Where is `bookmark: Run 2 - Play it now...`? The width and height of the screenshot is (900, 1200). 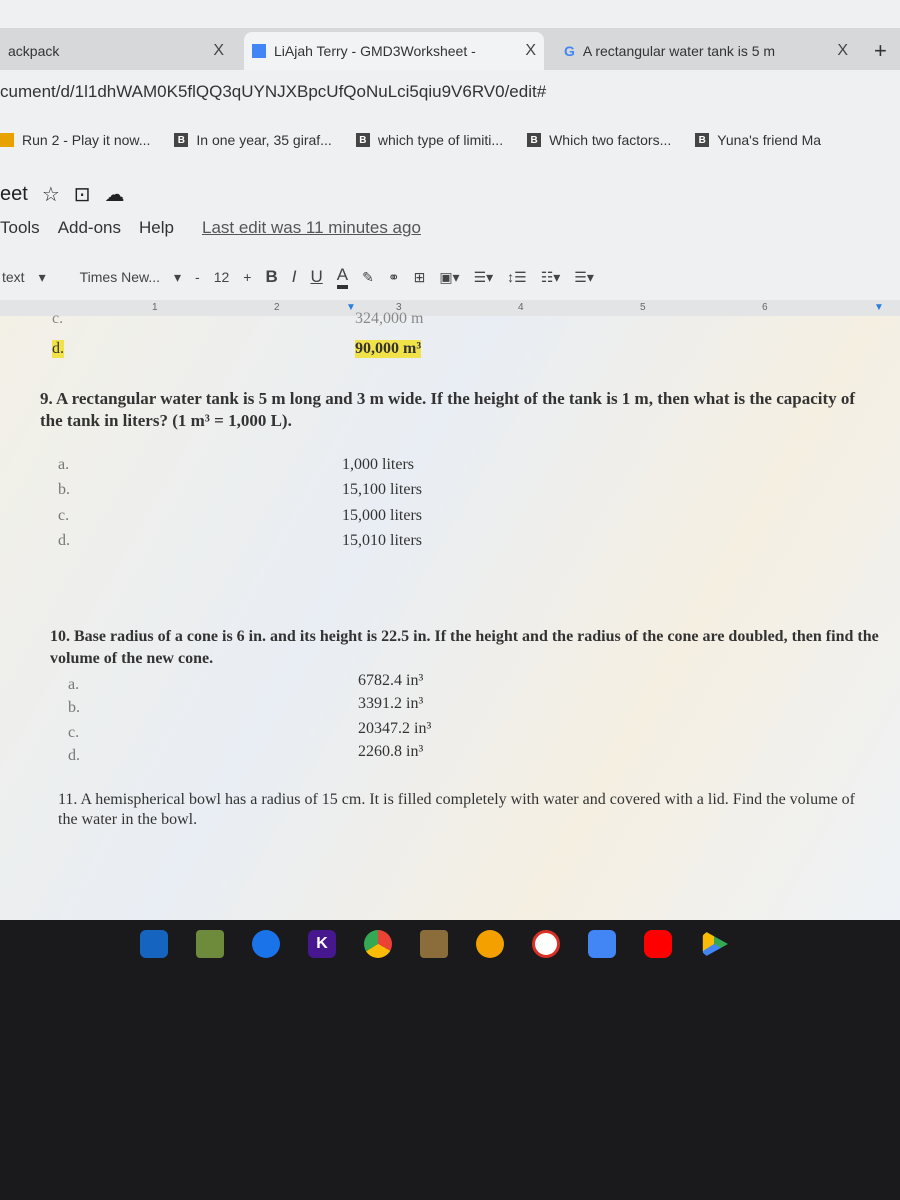 bookmark: Run 2 - Play it now... is located at coordinates (75, 140).